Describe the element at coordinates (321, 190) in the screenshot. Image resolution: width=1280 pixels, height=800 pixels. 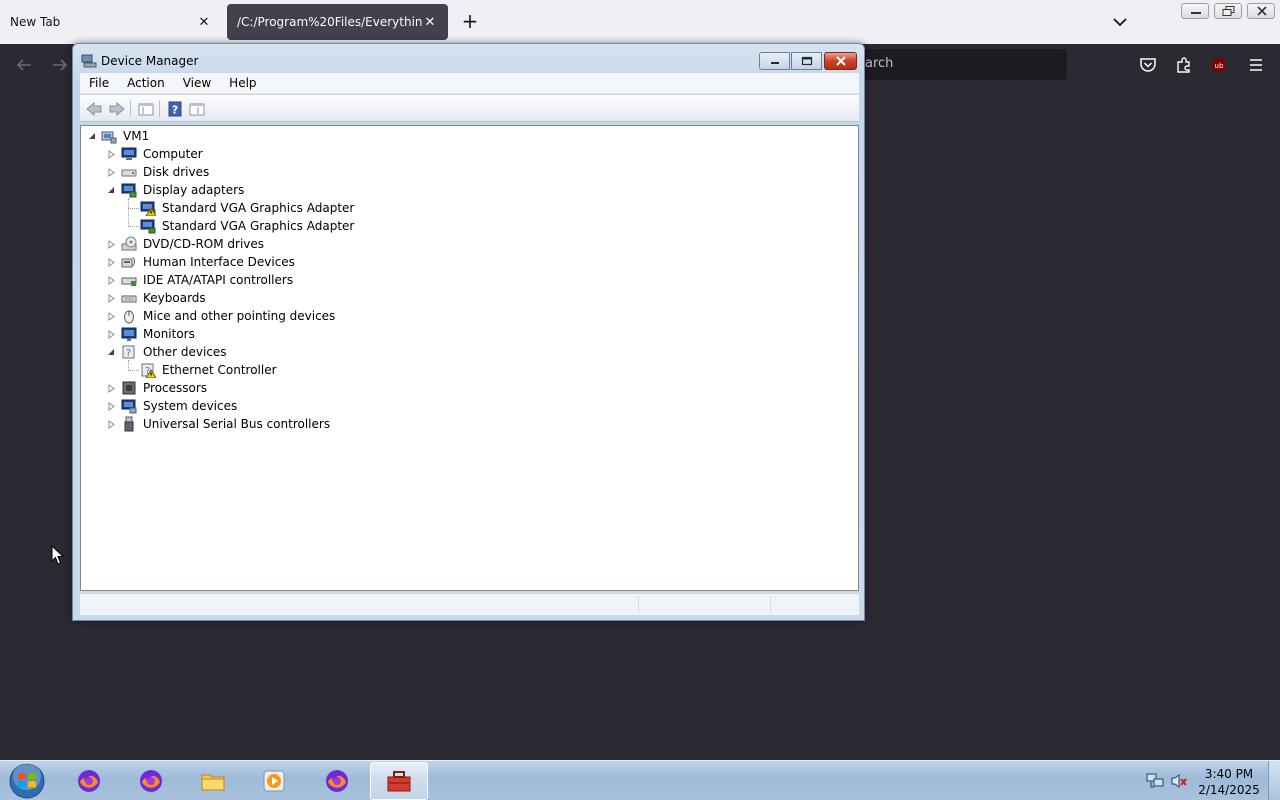
I see `tree-item: Display adapters` at that location.